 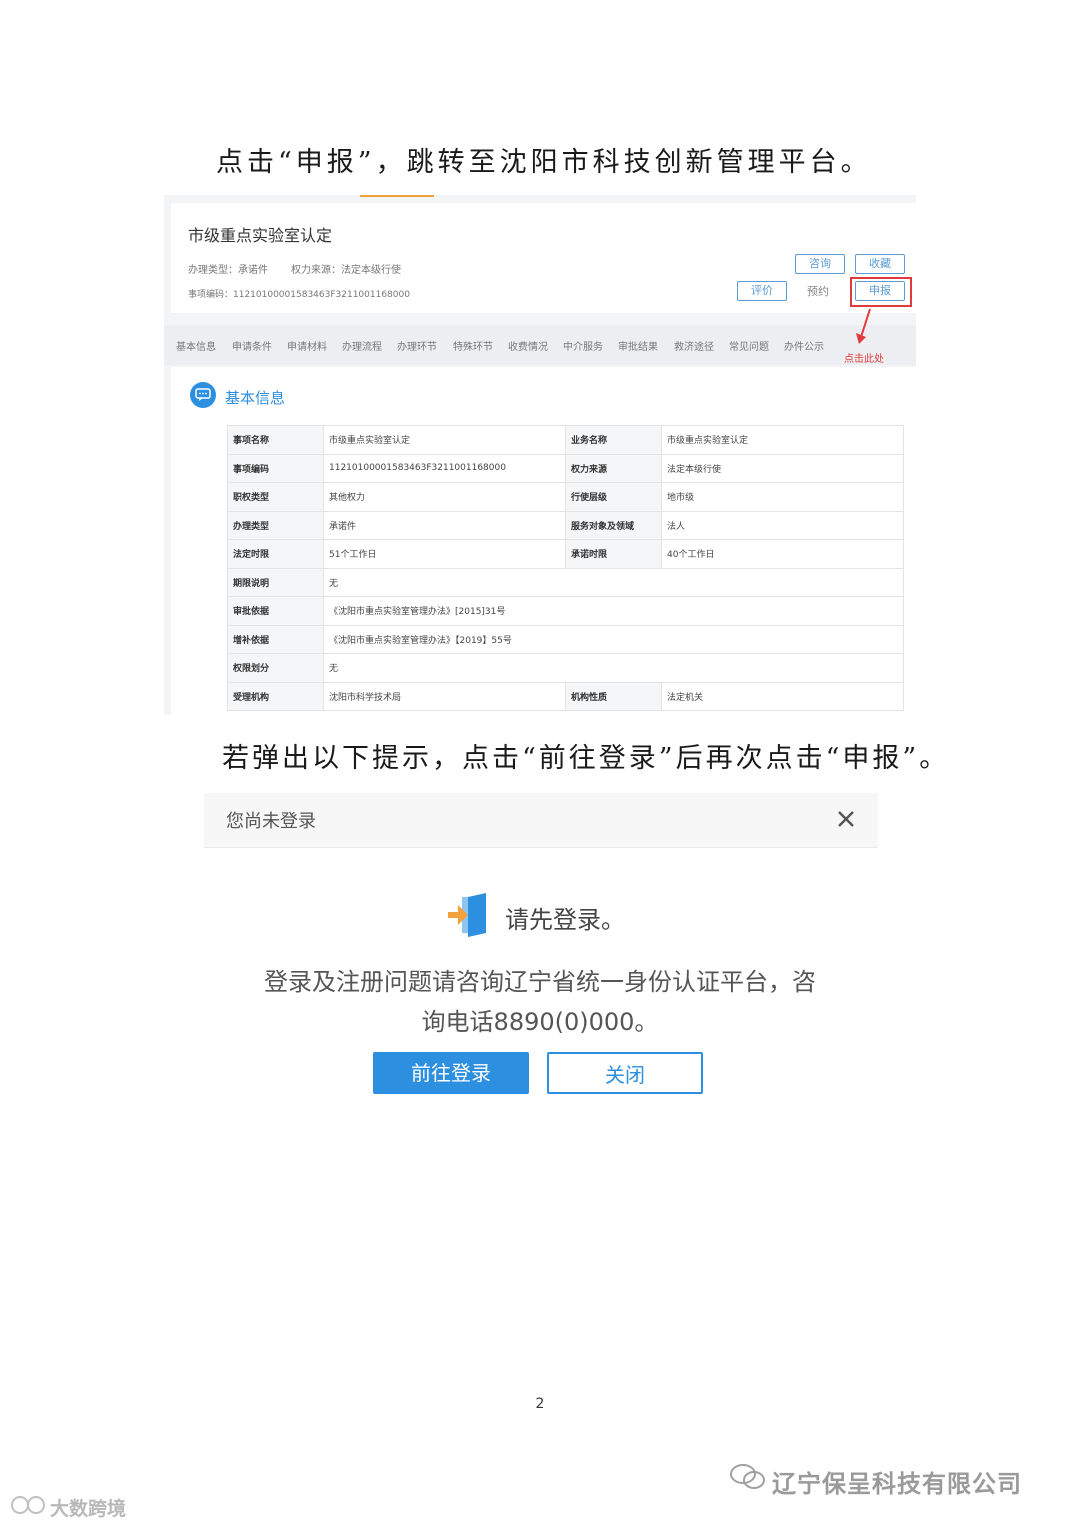 I want to click on field-value: 地市级, so click(x=782, y=497).